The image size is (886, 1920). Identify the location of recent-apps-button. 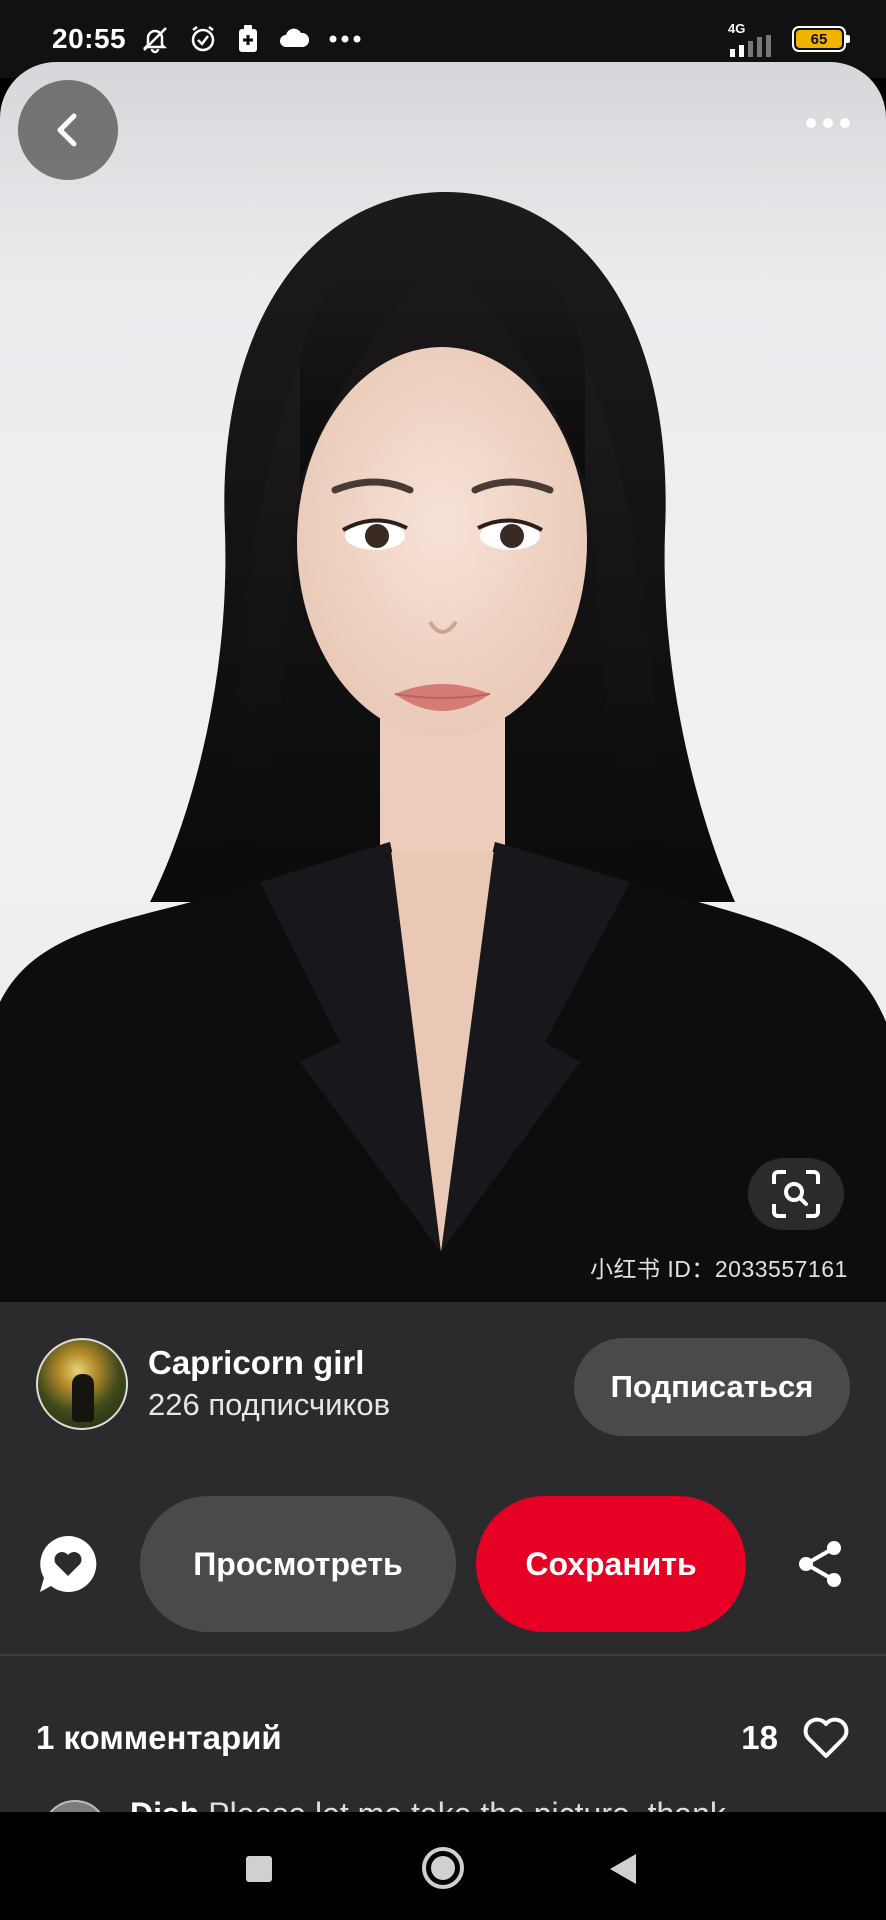
(259, 1869).